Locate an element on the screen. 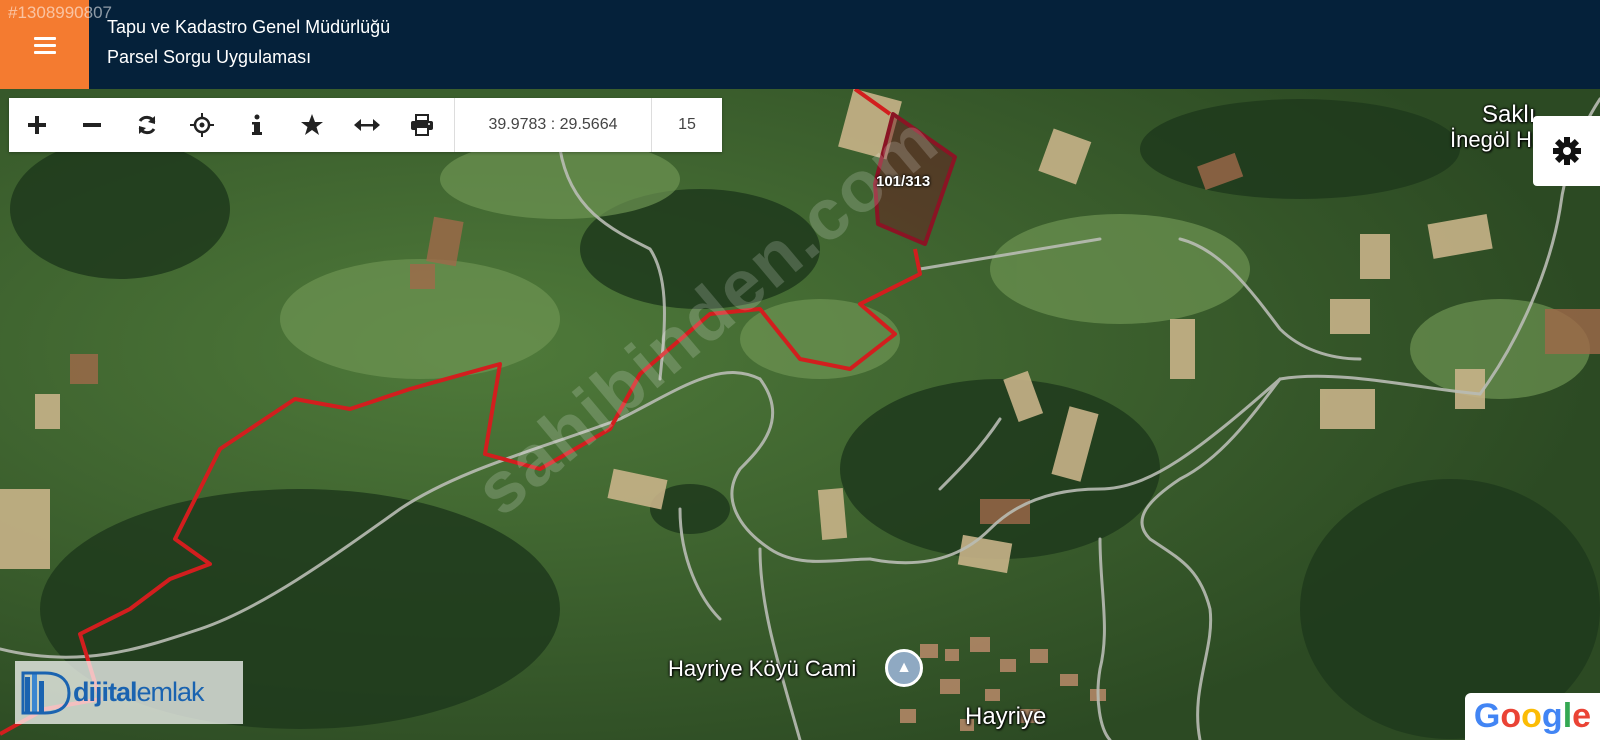  google-logo: Google is located at coordinates (1532, 716).